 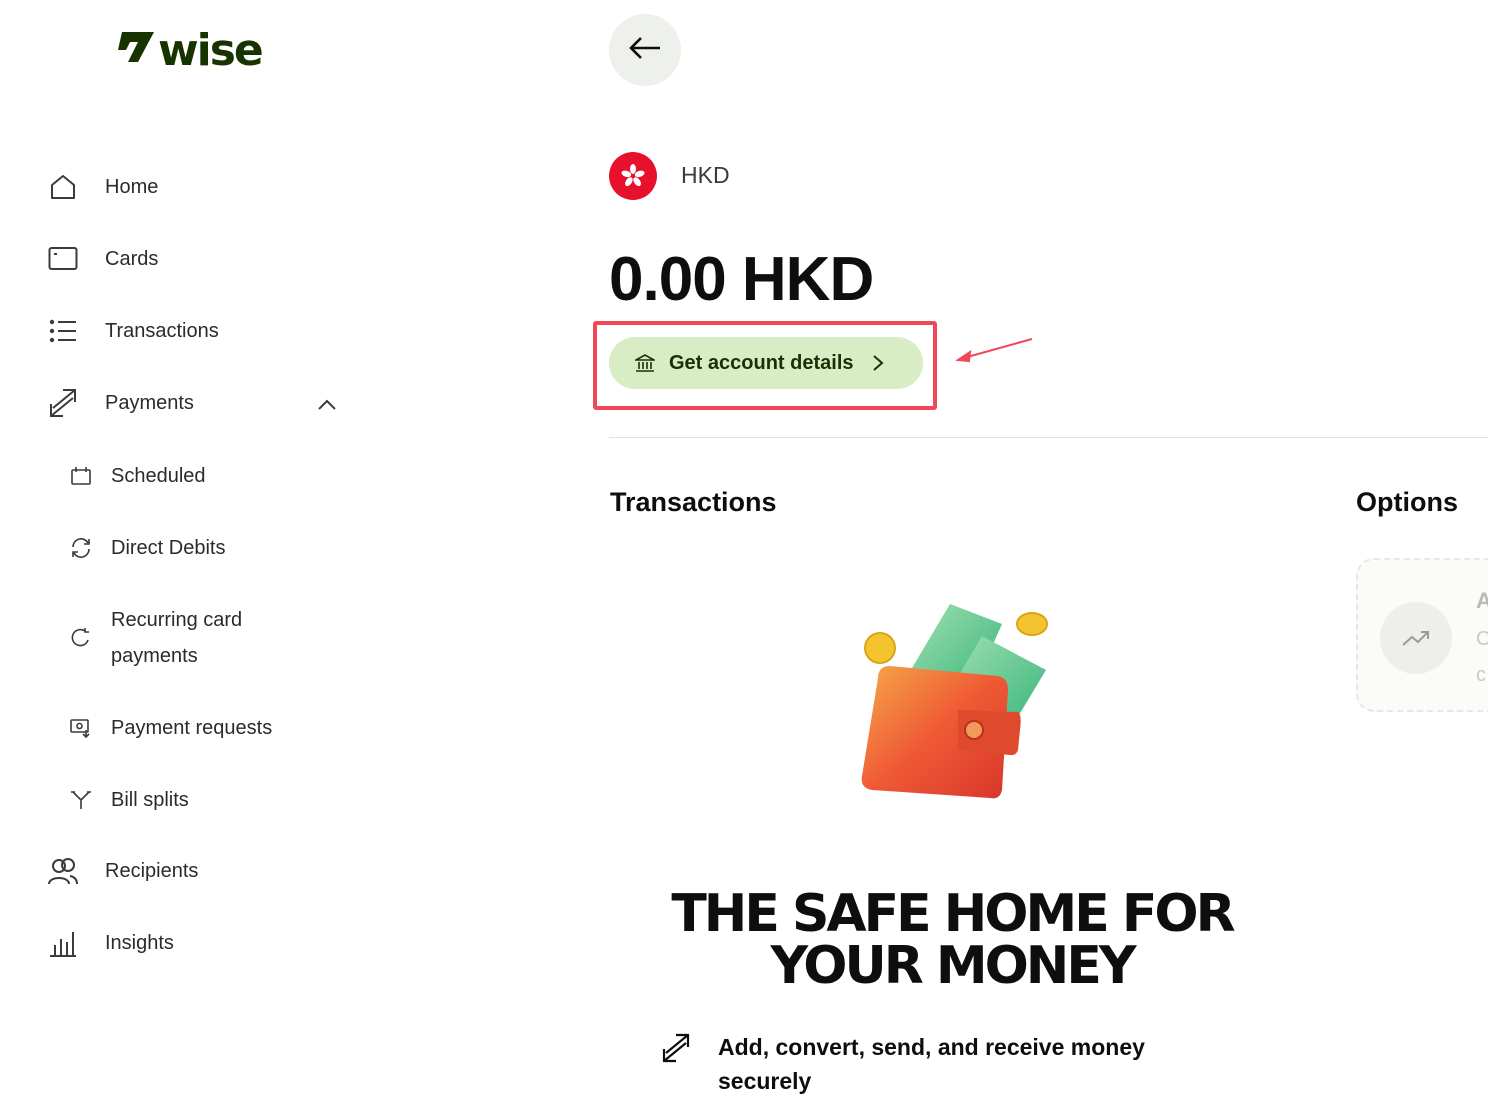 What do you see at coordinates (1482, 600) in the screenshot?
I see `option-card-title: A` at bounding box center [1482, 600].